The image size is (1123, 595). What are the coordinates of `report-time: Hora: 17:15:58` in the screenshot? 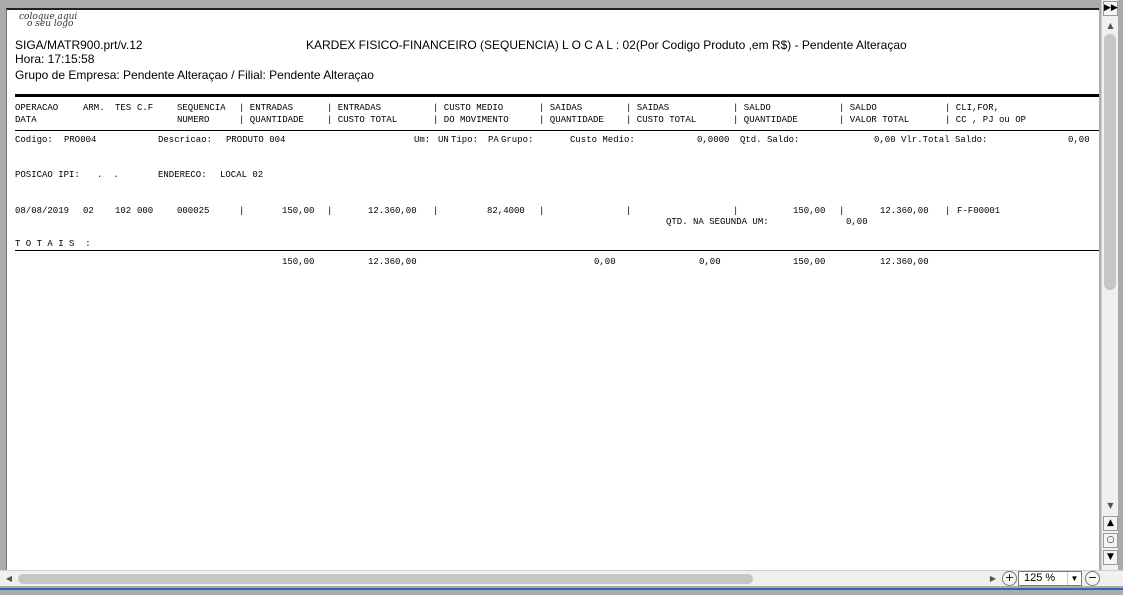 It's located at (55, 59).